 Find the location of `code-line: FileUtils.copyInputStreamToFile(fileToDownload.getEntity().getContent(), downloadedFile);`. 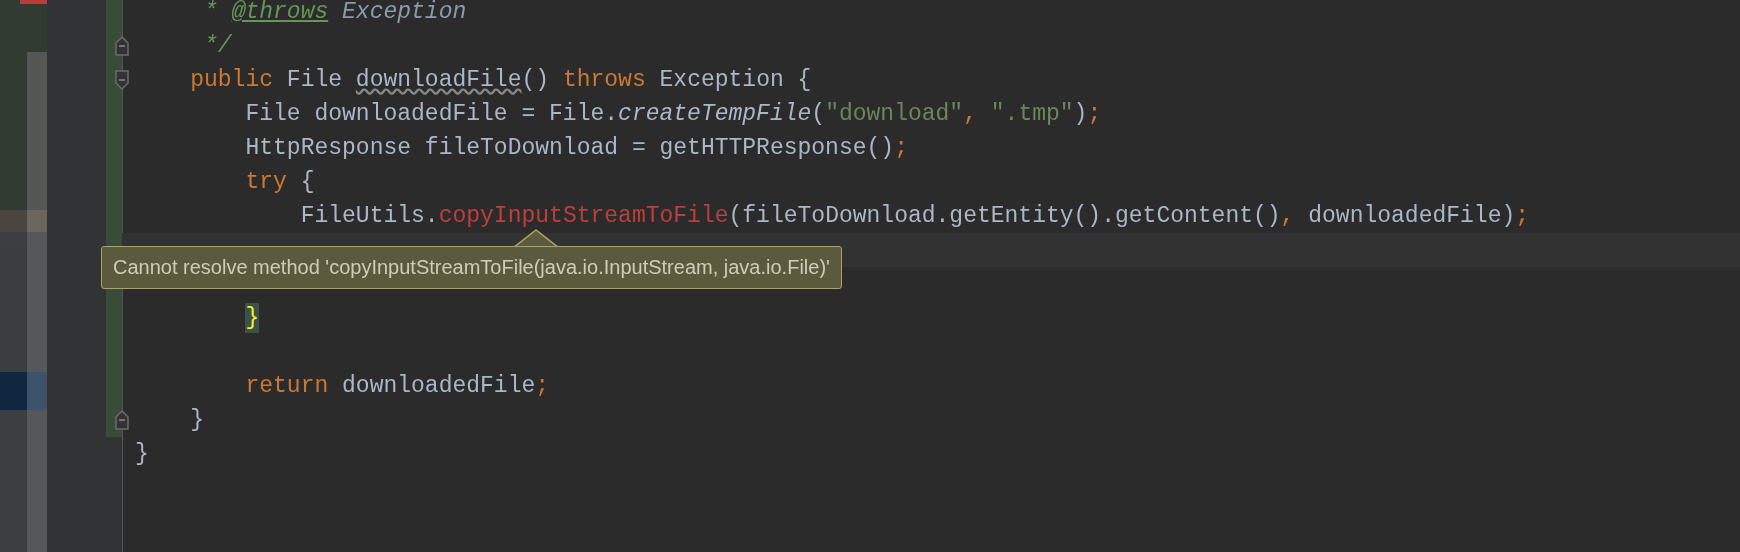

code-line: FileUtils.copyInputStreamToFile(fileToDownload.getEntity().getContent(), downloadedFile); is located at coordinates (914, 216).